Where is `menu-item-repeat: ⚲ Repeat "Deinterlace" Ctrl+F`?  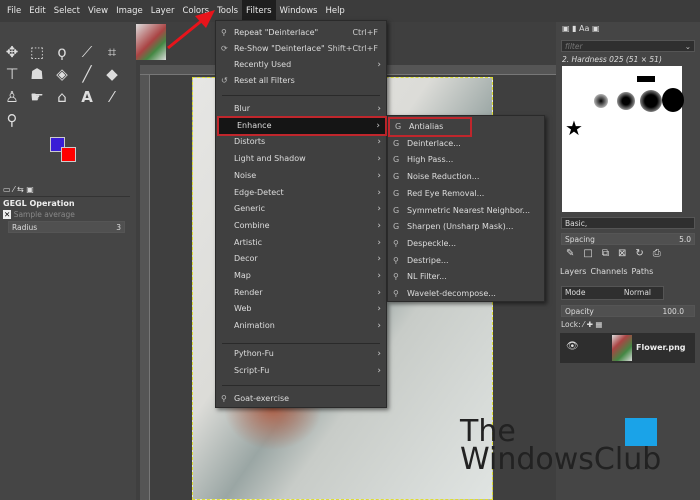
menu-item-repeat: ⚲ Repeat "Deinterlace" Ctrl+F is located at coordinates (301, 33).